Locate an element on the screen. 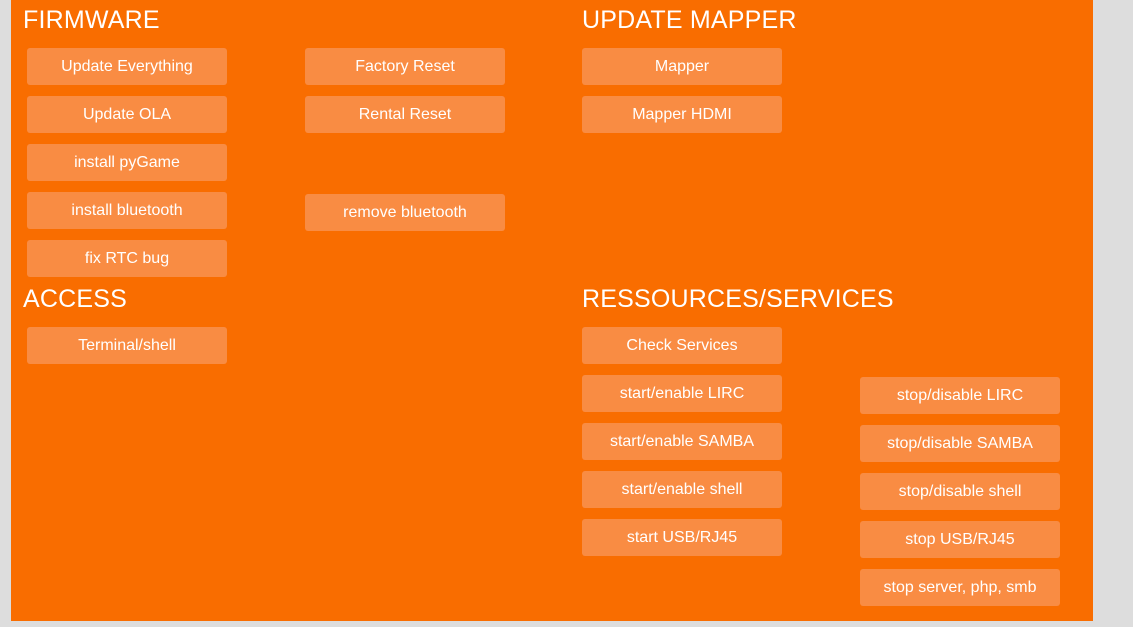 The image size is (1133, 627). stop-disable-lirc-button: stop/disable LIRC is located at coordinates (960, 395).